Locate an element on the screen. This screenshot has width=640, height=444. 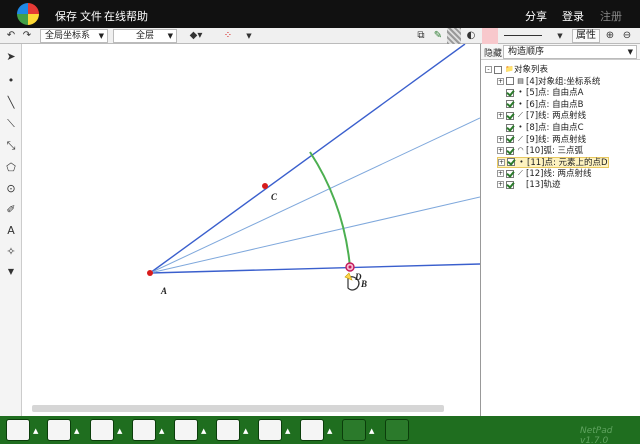
tree-row-label: [13]轨迹 is located at coordinates (543, 185).